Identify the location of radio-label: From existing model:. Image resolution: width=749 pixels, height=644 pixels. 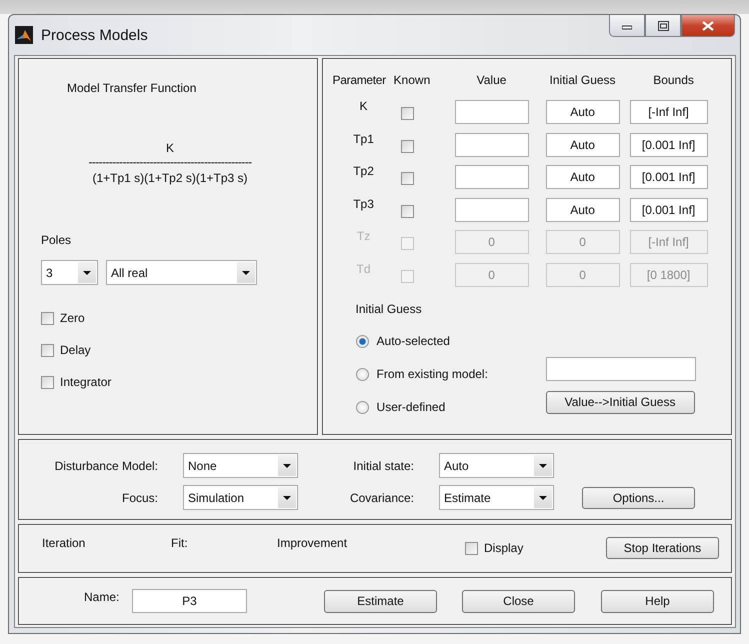
(432, 374).